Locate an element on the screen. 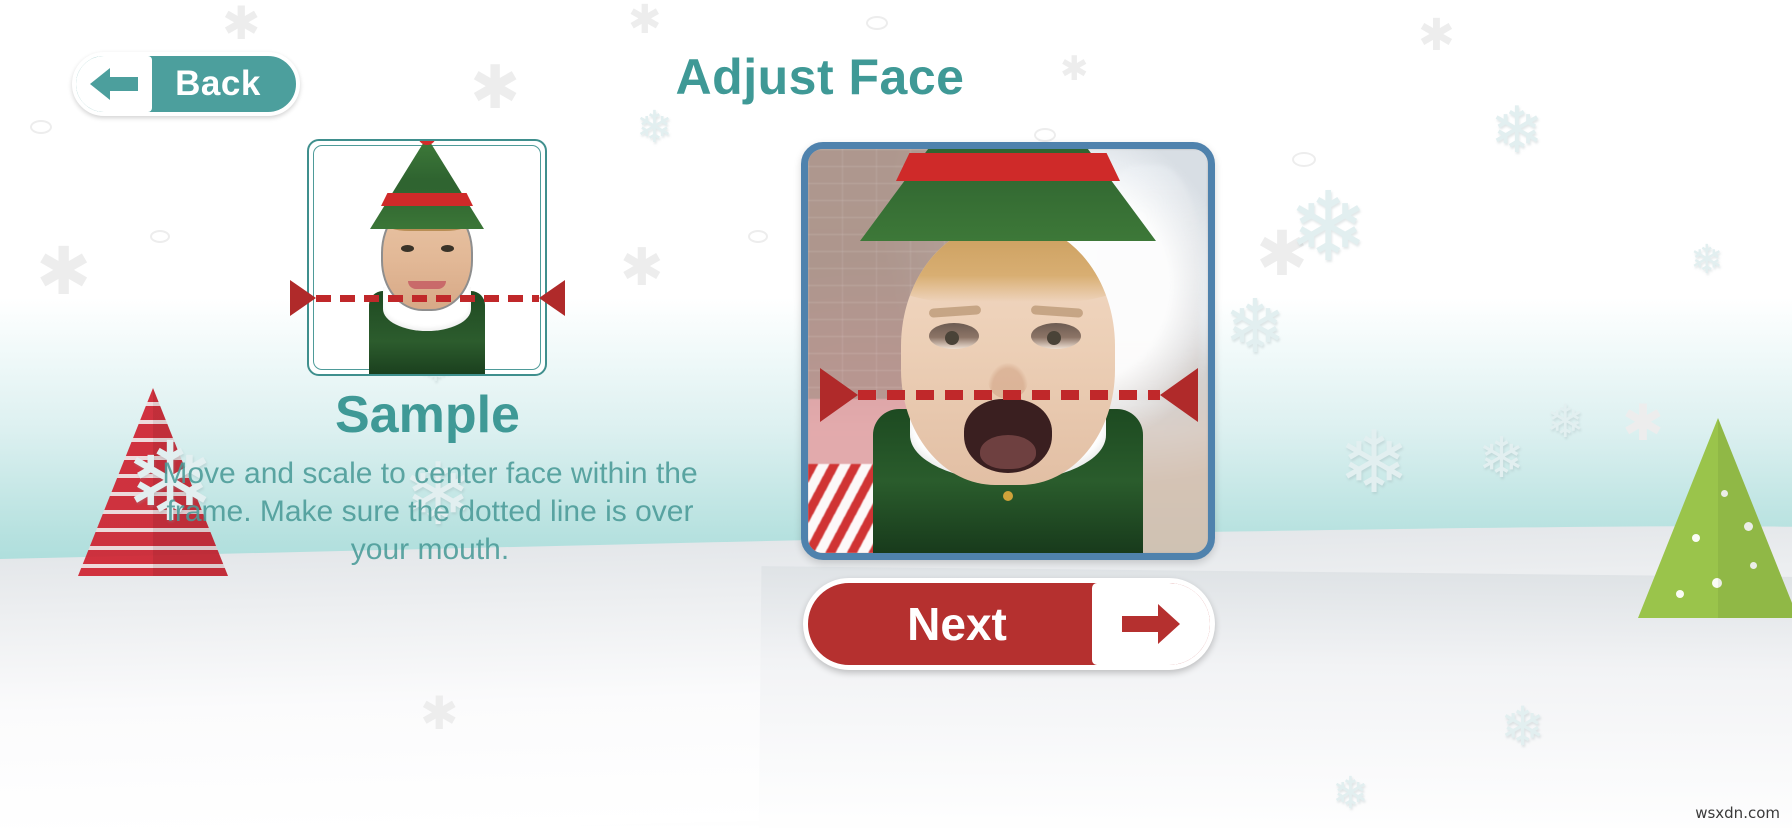 The height and width of the screenshot is (828, 1792). back-icon-container is located at coordinates (114, 84).